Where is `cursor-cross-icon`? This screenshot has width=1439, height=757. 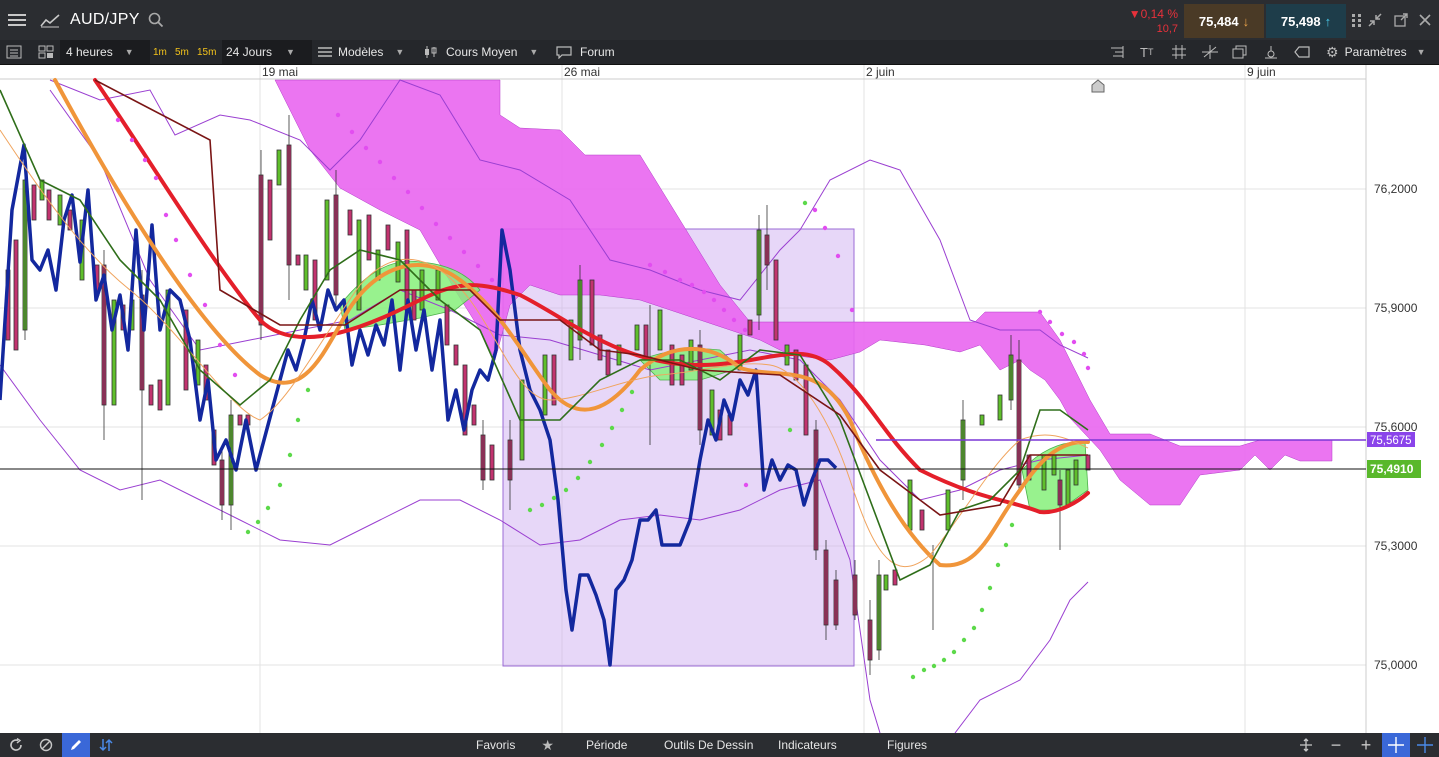
cursor-cross-icon is located at coordinates (1425, 745).